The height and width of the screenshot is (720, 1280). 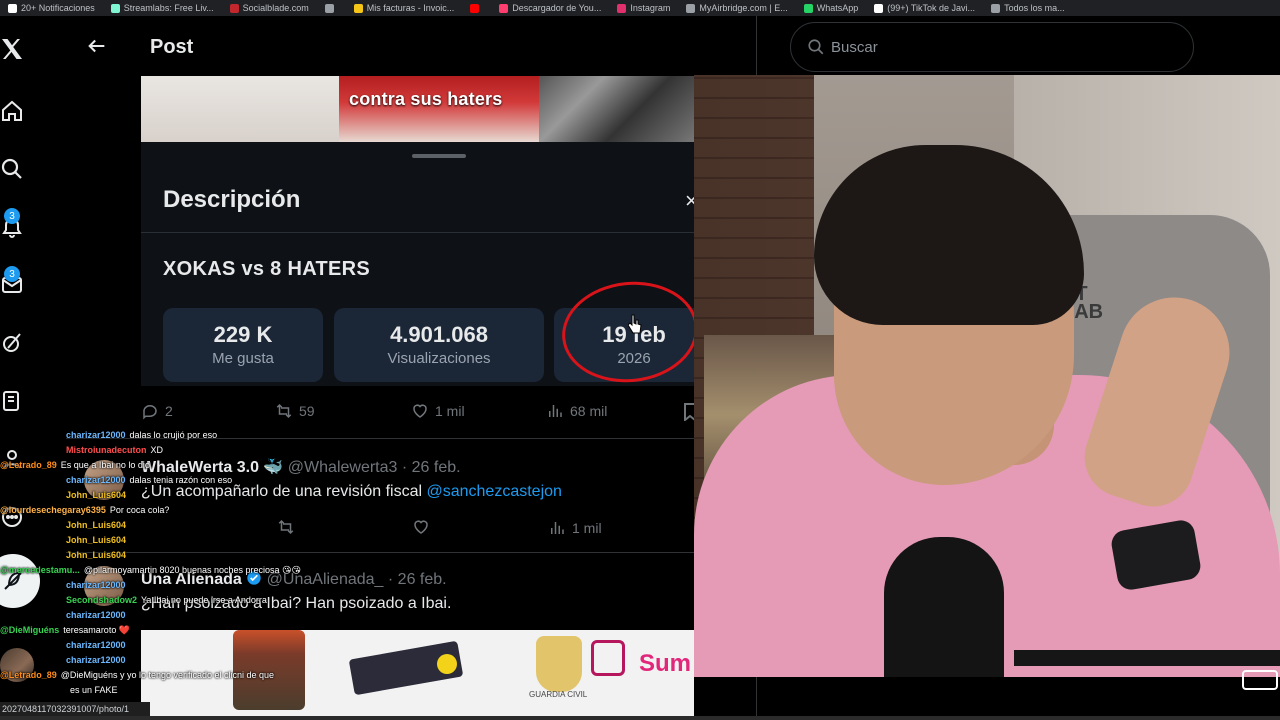 I want to click on chat-message: charizar12000 dalas tenia razón con eso, so click(x=149, y=480).